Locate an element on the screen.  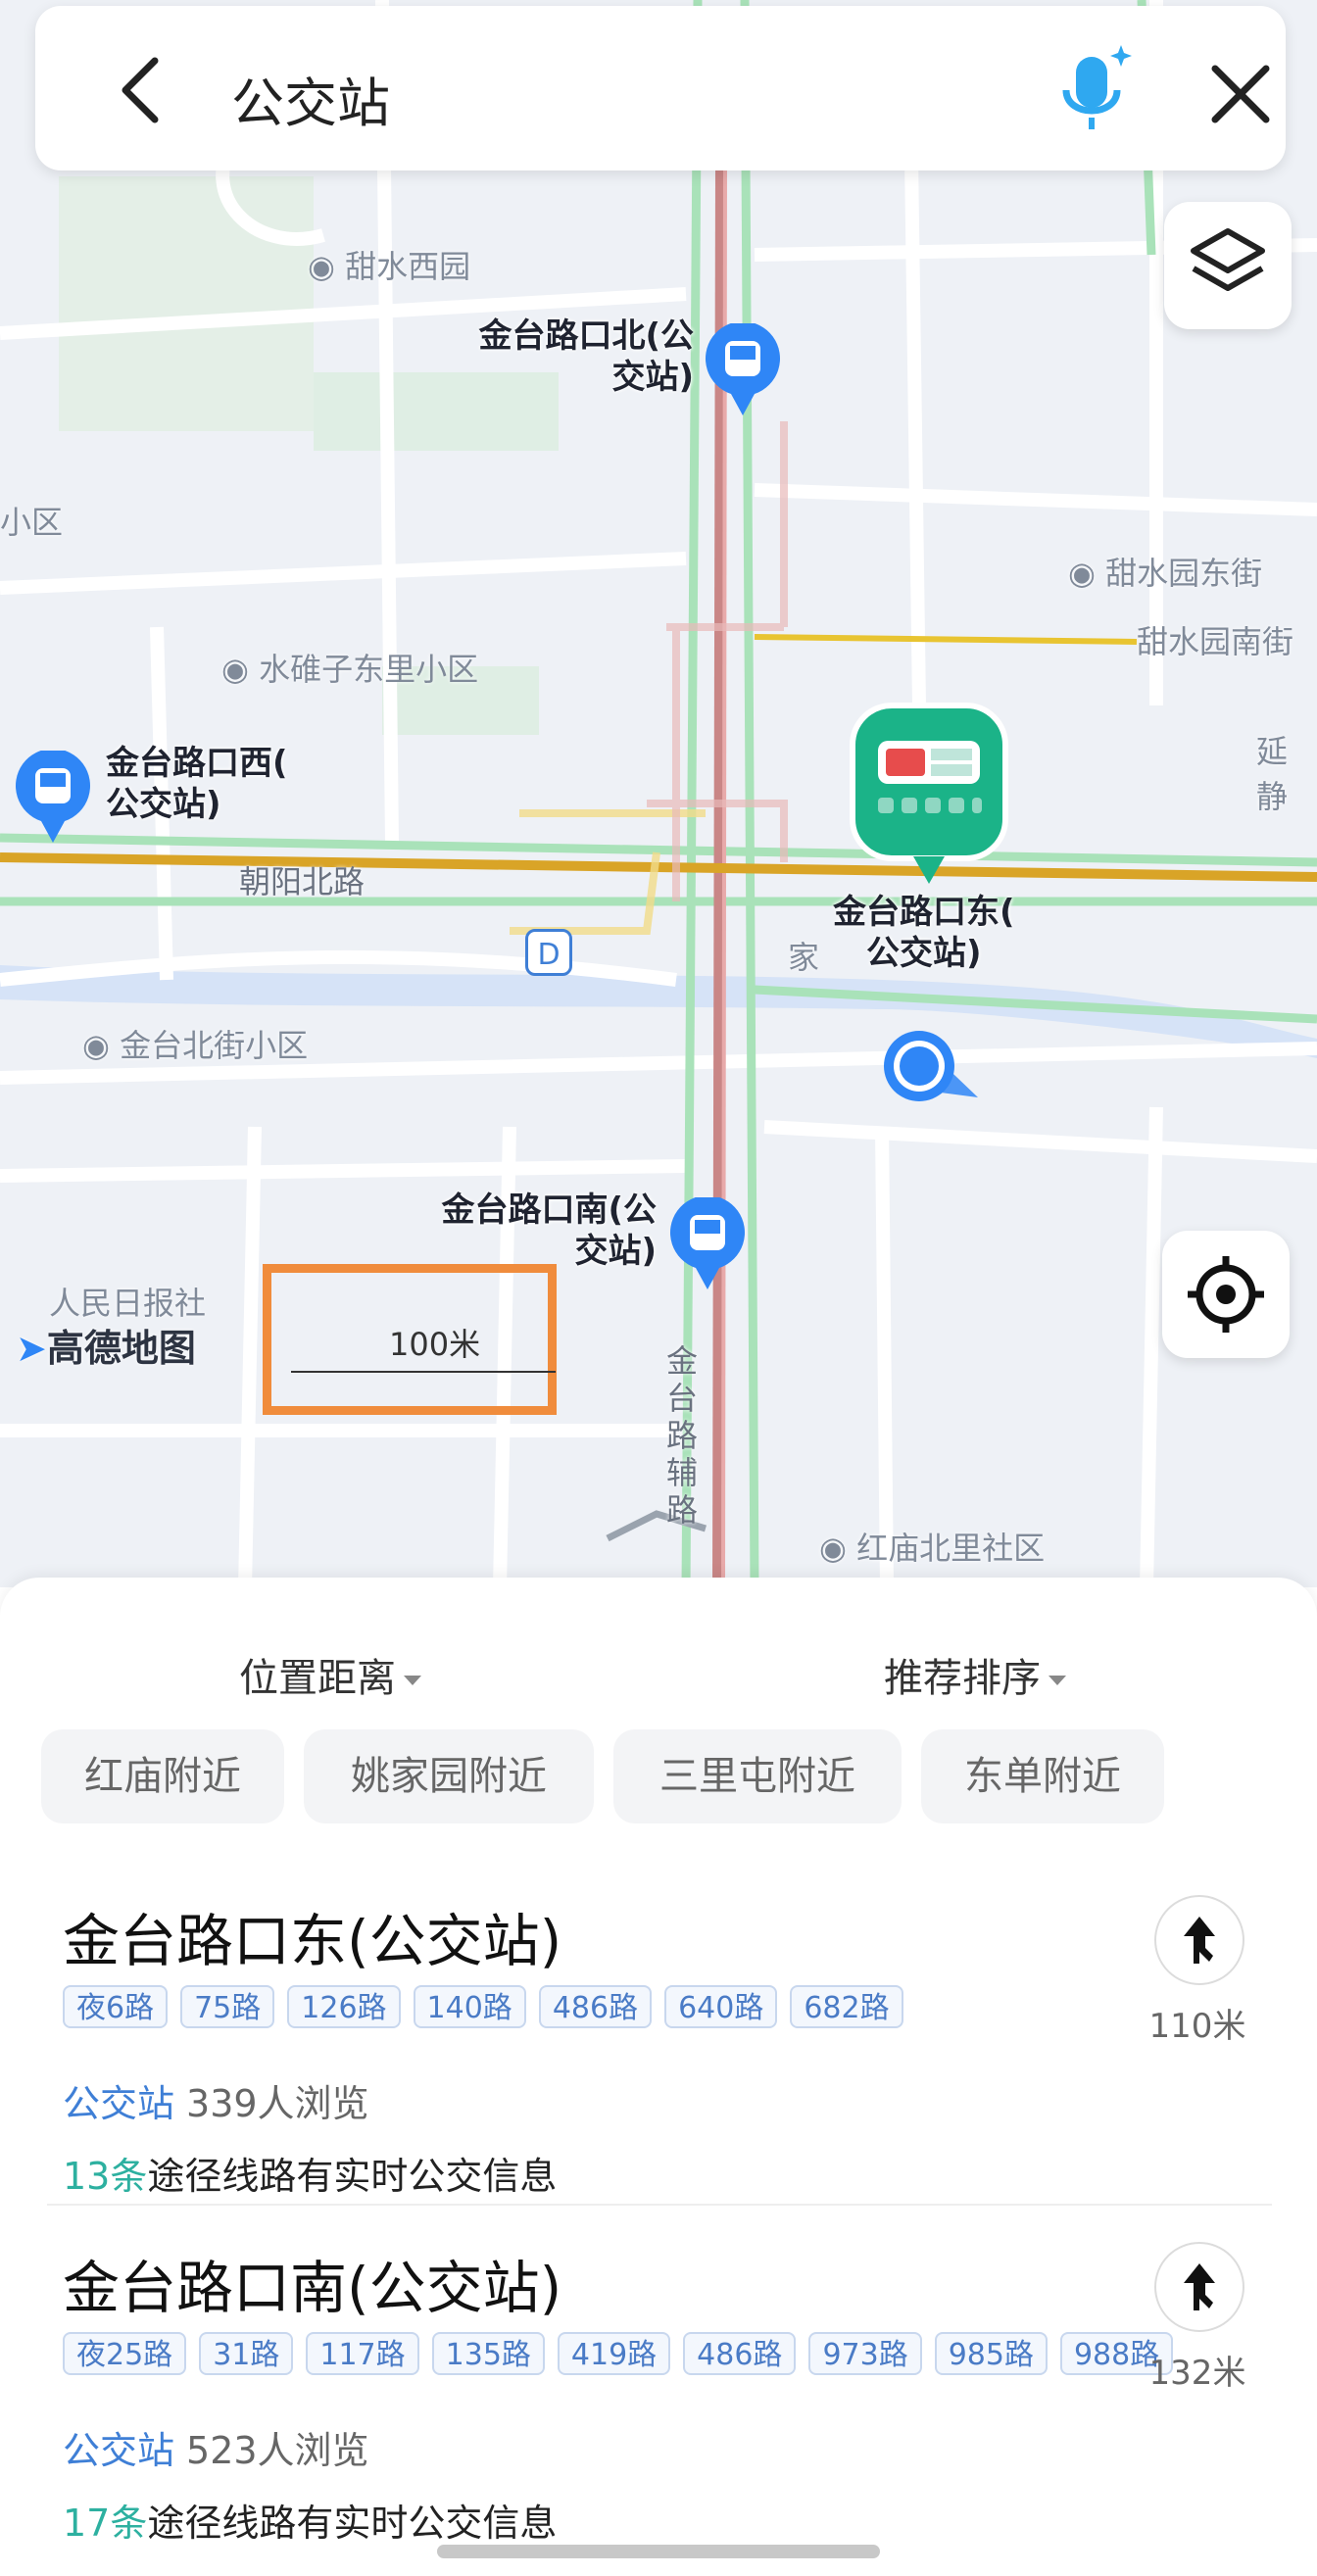
close-icon is located at coordinates (1240, 94).